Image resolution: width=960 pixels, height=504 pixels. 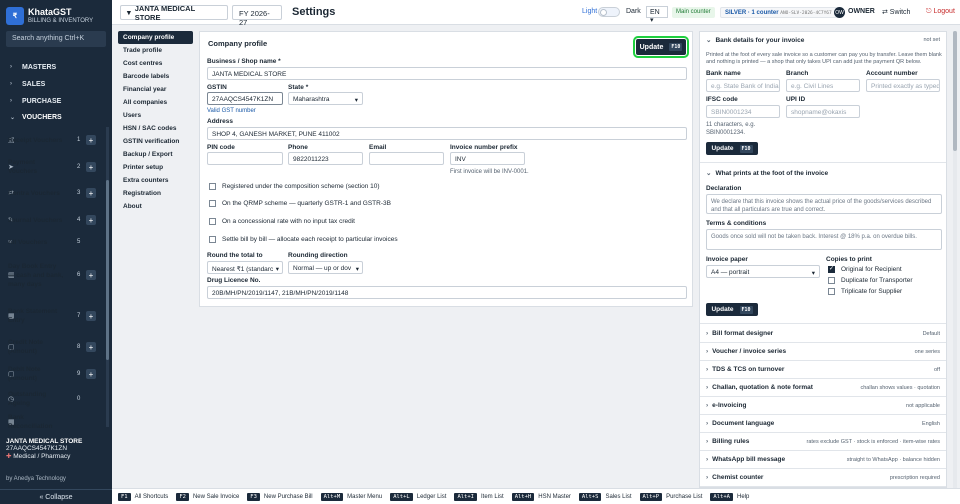 I want to click on settings-menu-item: Backup / Export, so click(x=155, y=154).